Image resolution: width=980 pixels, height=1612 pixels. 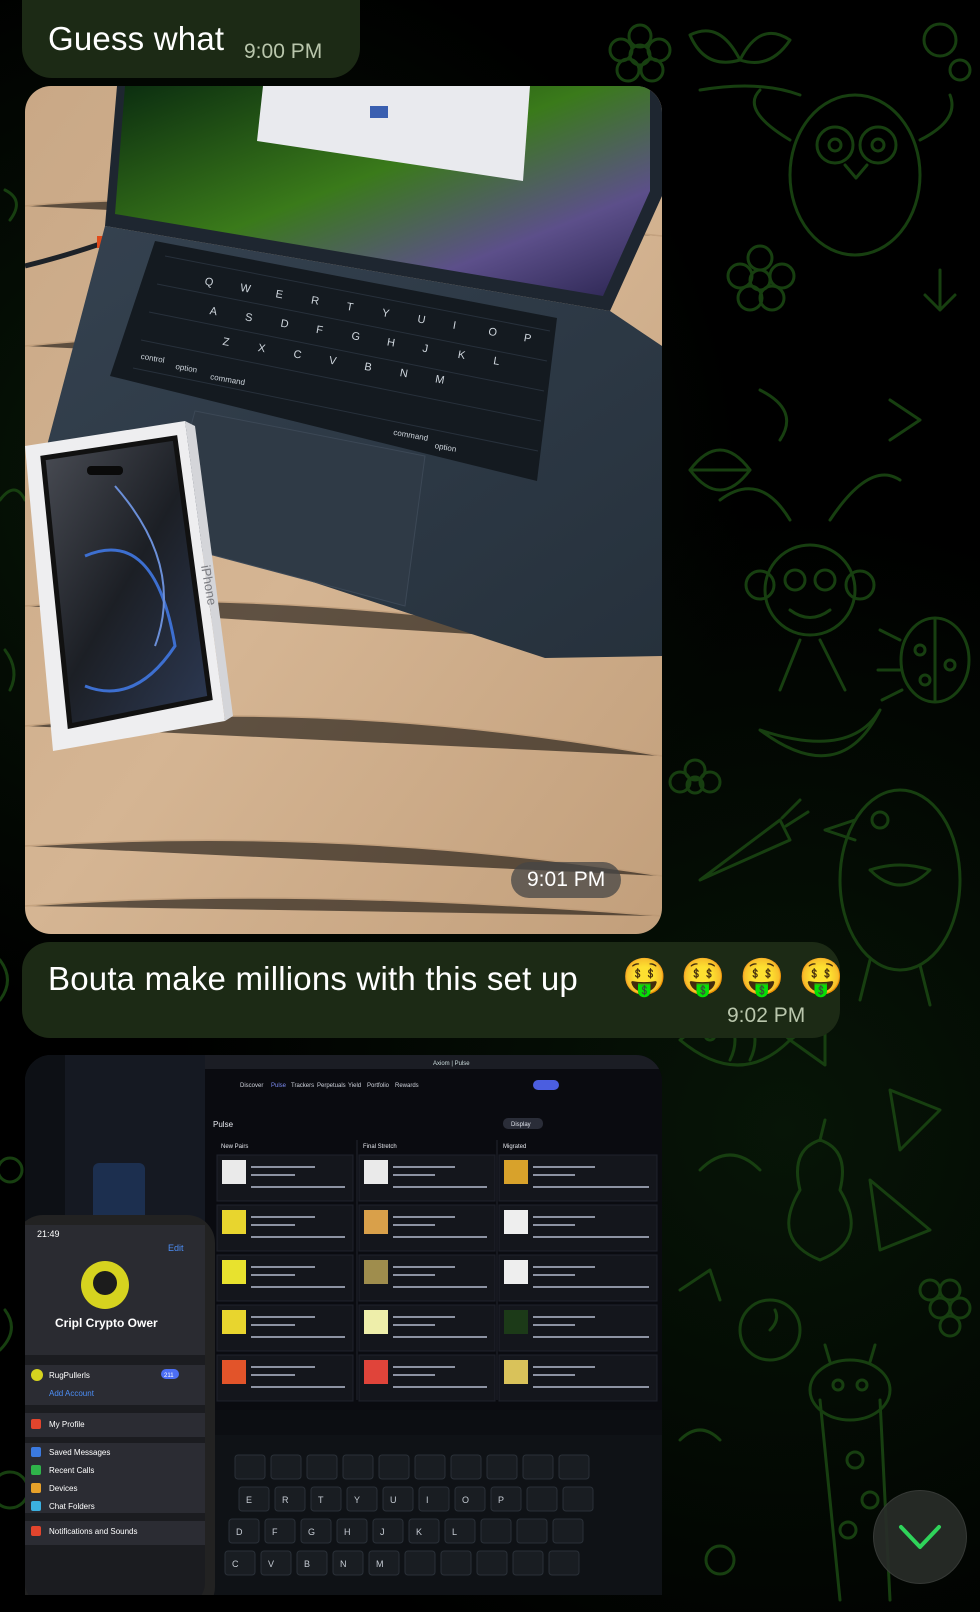 I want to click on phone-badge: 211, so click(x=169, y=1376).